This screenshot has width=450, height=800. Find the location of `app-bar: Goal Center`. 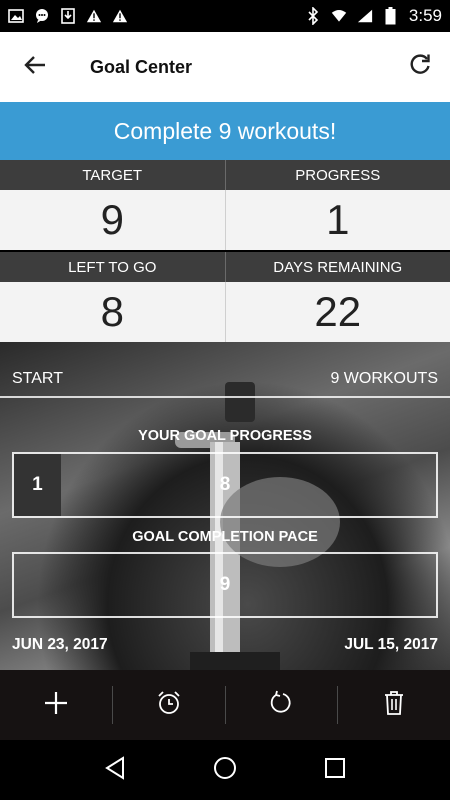

app-bar: Goal Center is located at coordinates (225, 67).